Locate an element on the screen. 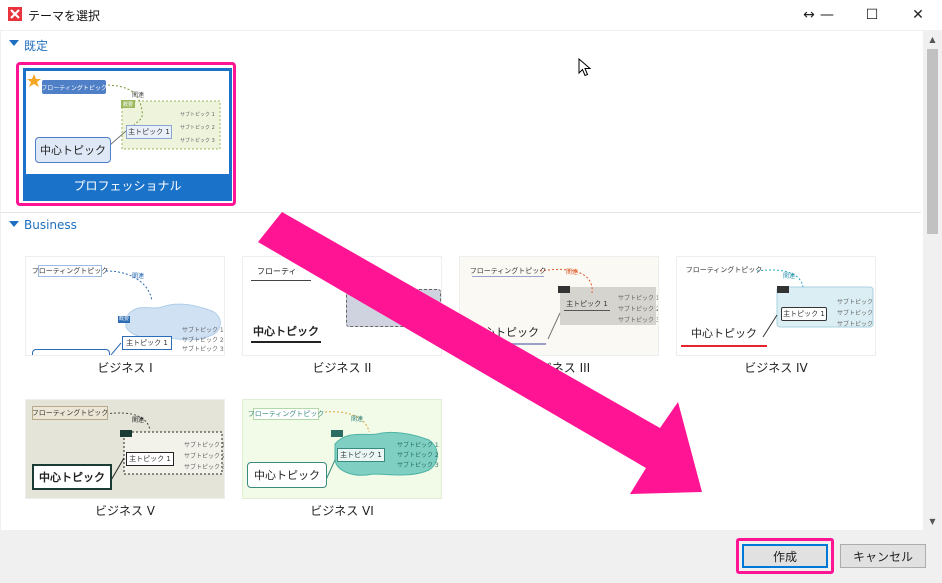  cancel-button: キャンセル is located at coordinates (883, 556).